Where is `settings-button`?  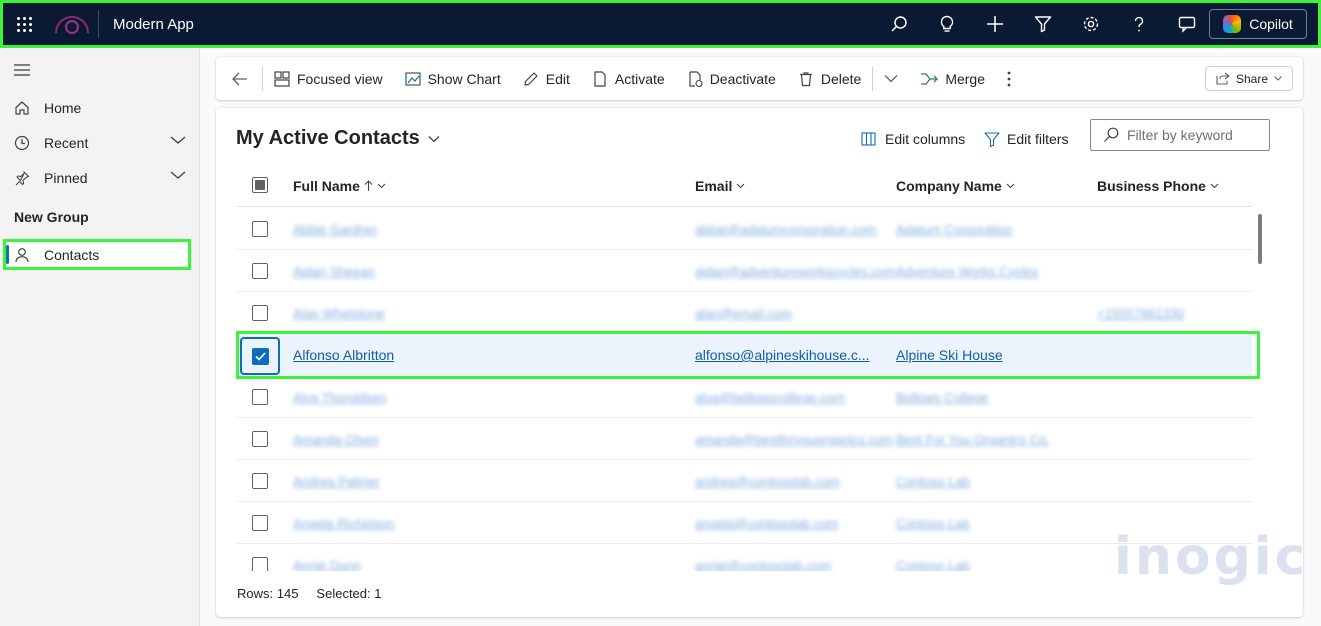
settings-button is located at coordinates (1091, 24).